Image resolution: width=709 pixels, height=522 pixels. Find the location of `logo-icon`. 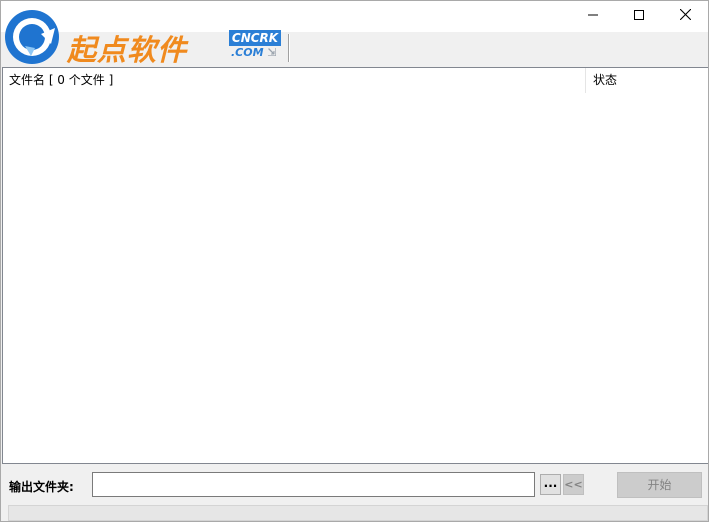

logo-icon is located at coordinates (32, 37).